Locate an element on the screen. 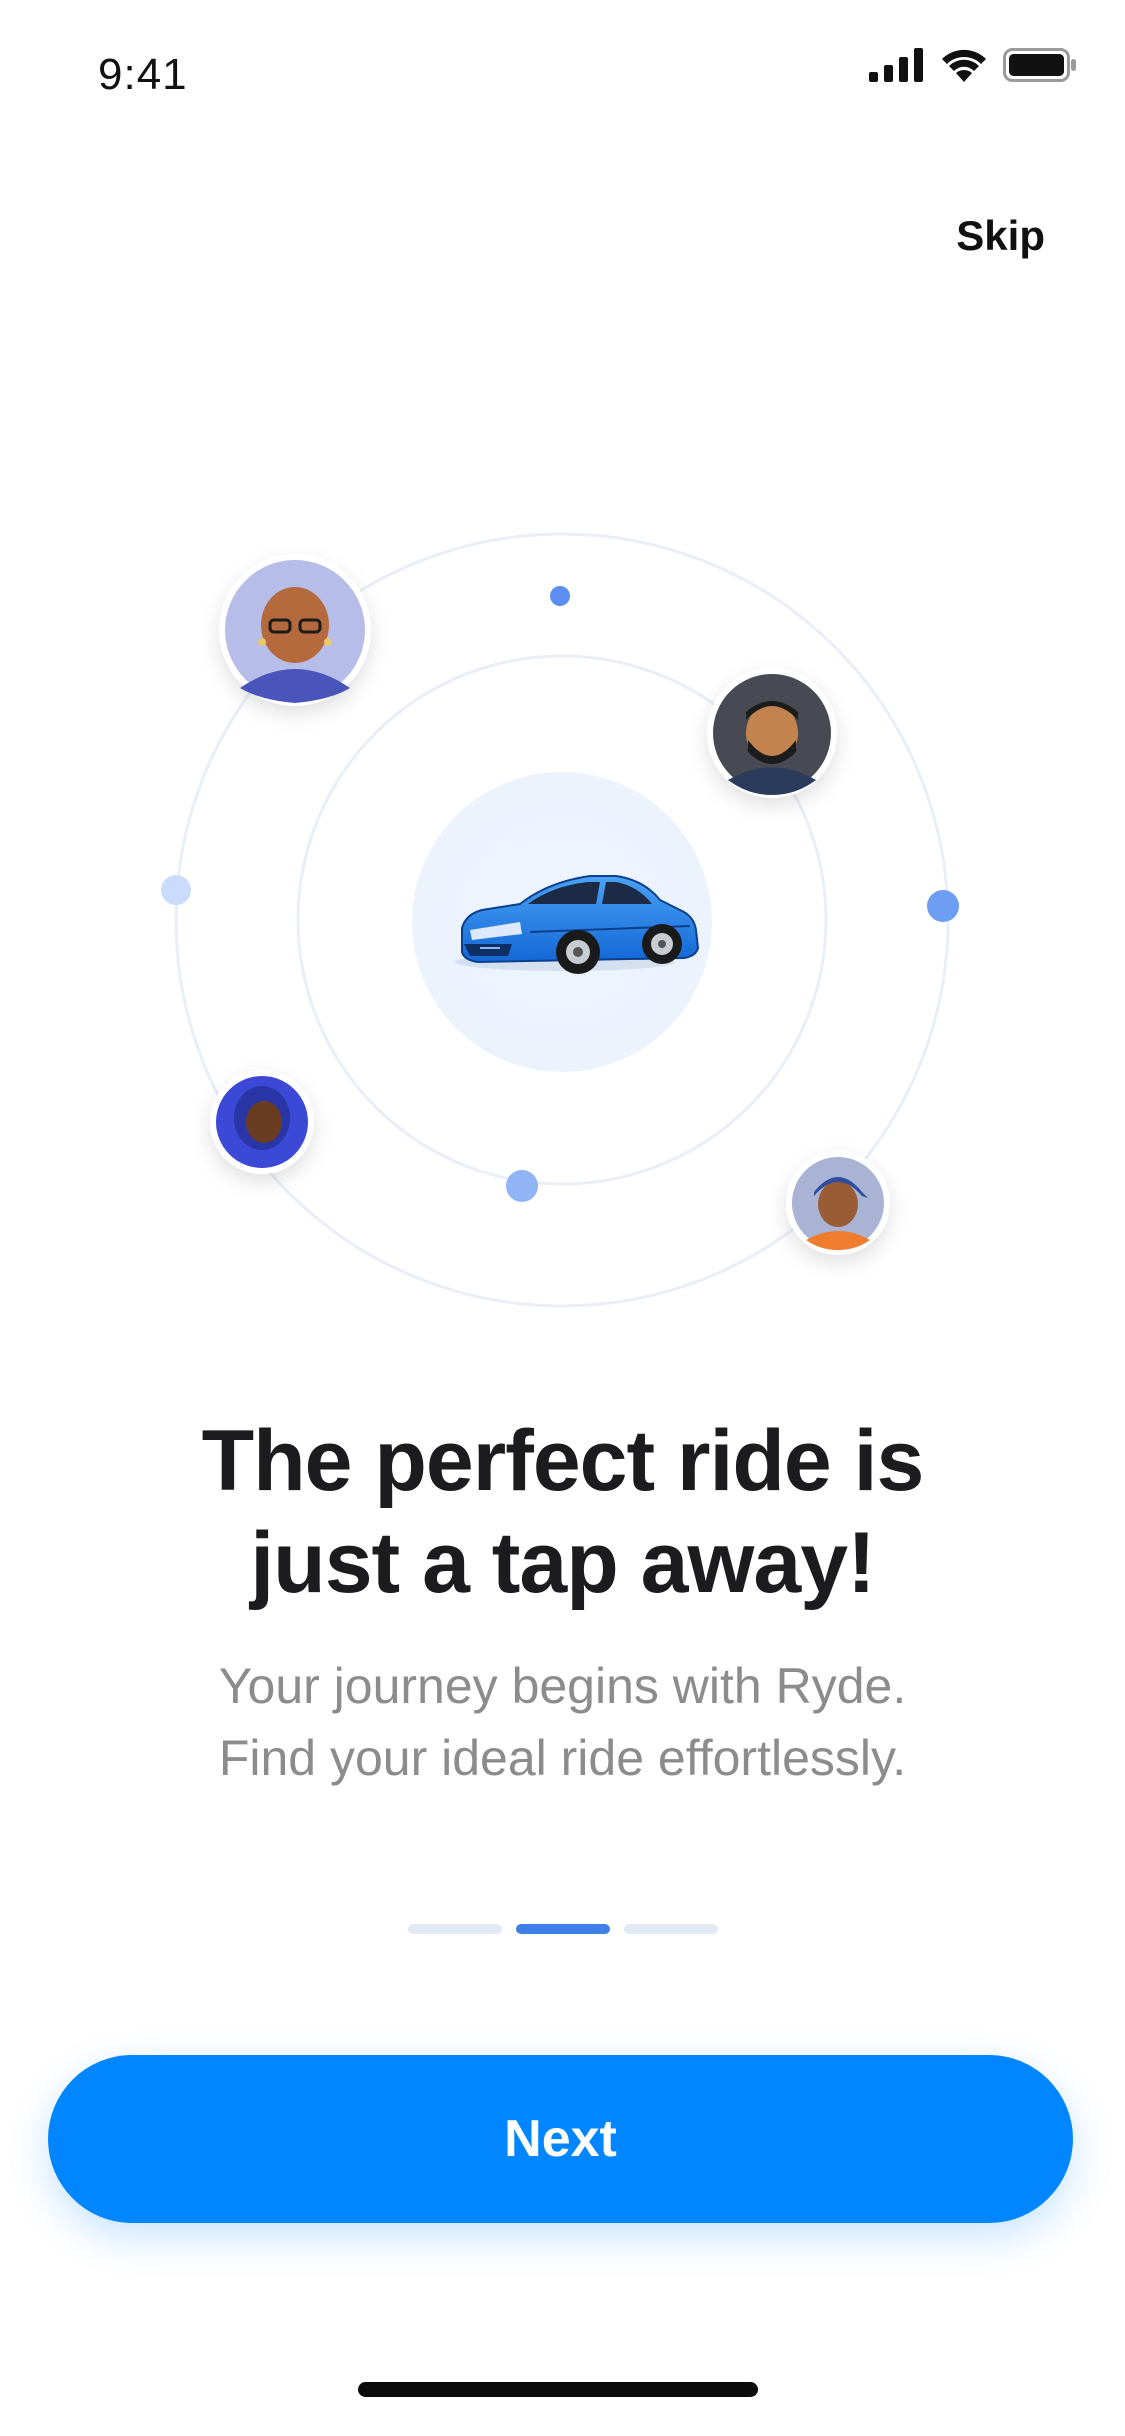 The height and width of the screenshot is (2436, 1125). page-indicator is located at coordinates (562, 1929).